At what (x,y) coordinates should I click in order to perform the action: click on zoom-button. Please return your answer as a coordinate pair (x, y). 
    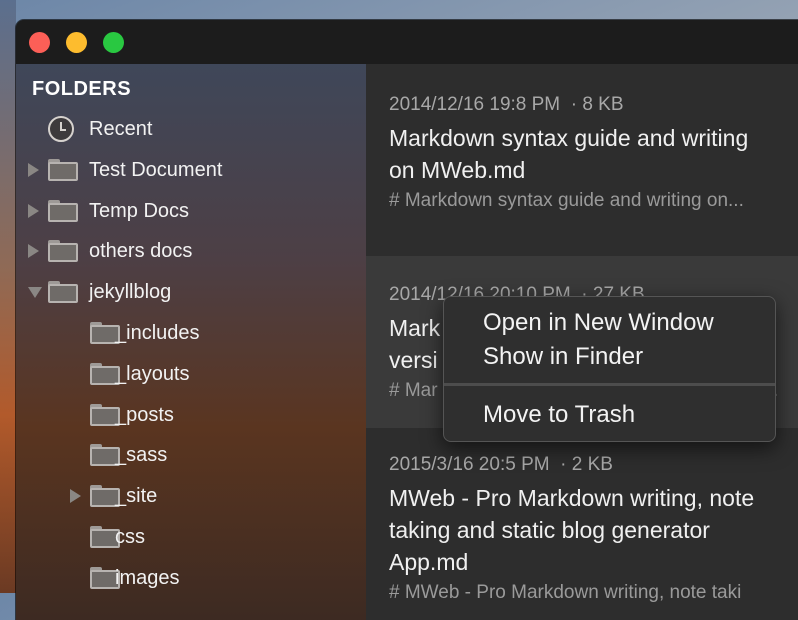
    Looking at the image, I should click on (113, 42).